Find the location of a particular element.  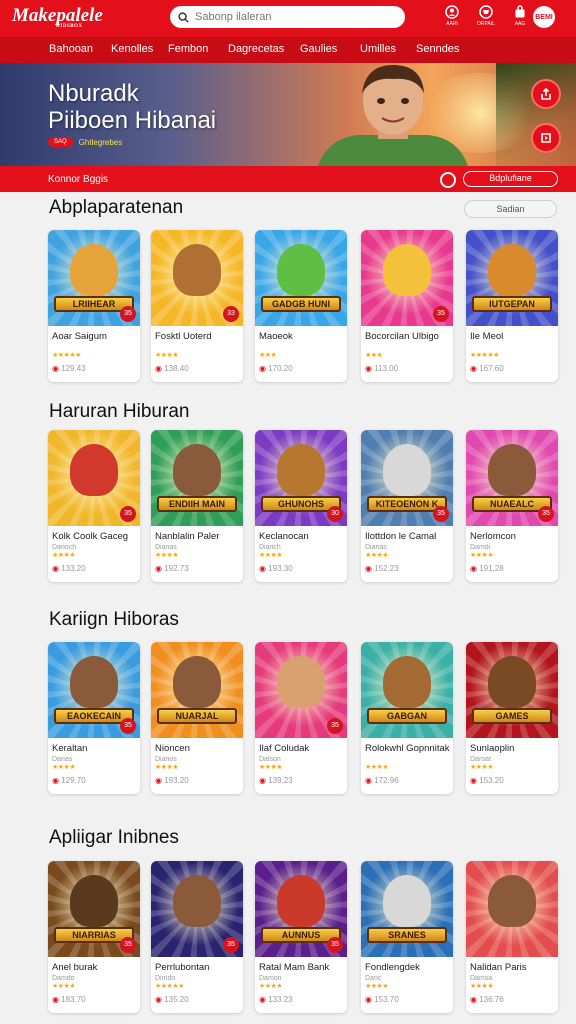

product-card: LRIIHEAR 35 Aoar Saigum ★★★★★ ◉ 129.43 is located at coordinates (94, 306).